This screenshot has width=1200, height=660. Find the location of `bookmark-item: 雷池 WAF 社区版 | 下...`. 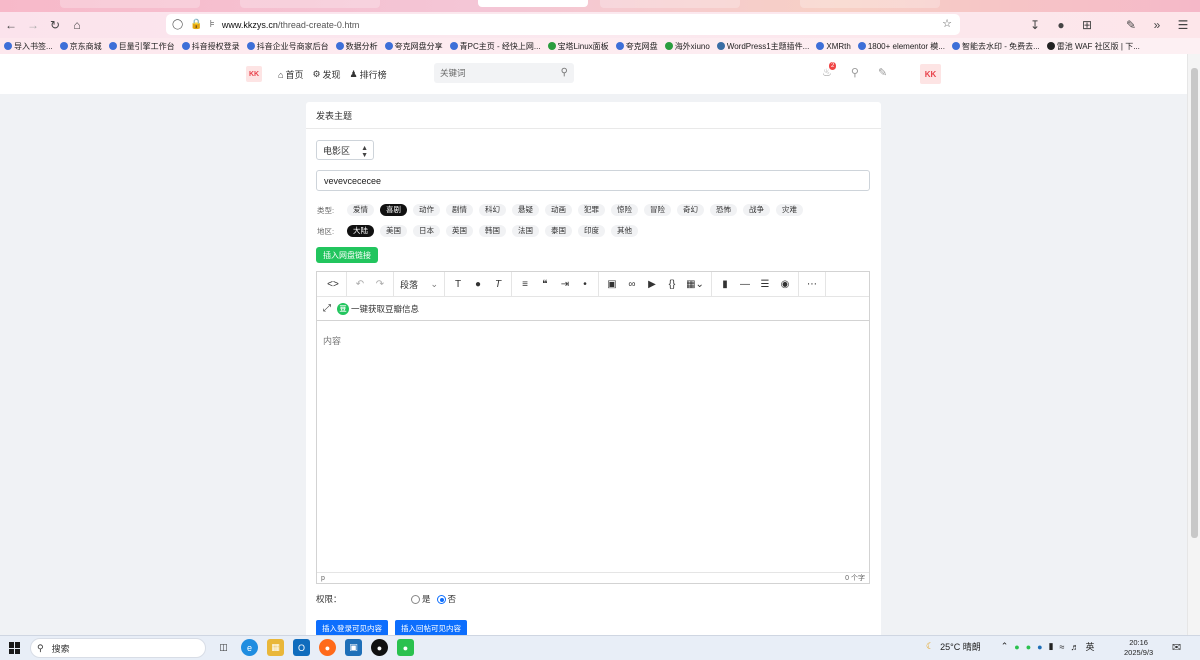

bookmark-item: 雷池 WAF 社区版 | 下... is located at coordinates (1093, 46).